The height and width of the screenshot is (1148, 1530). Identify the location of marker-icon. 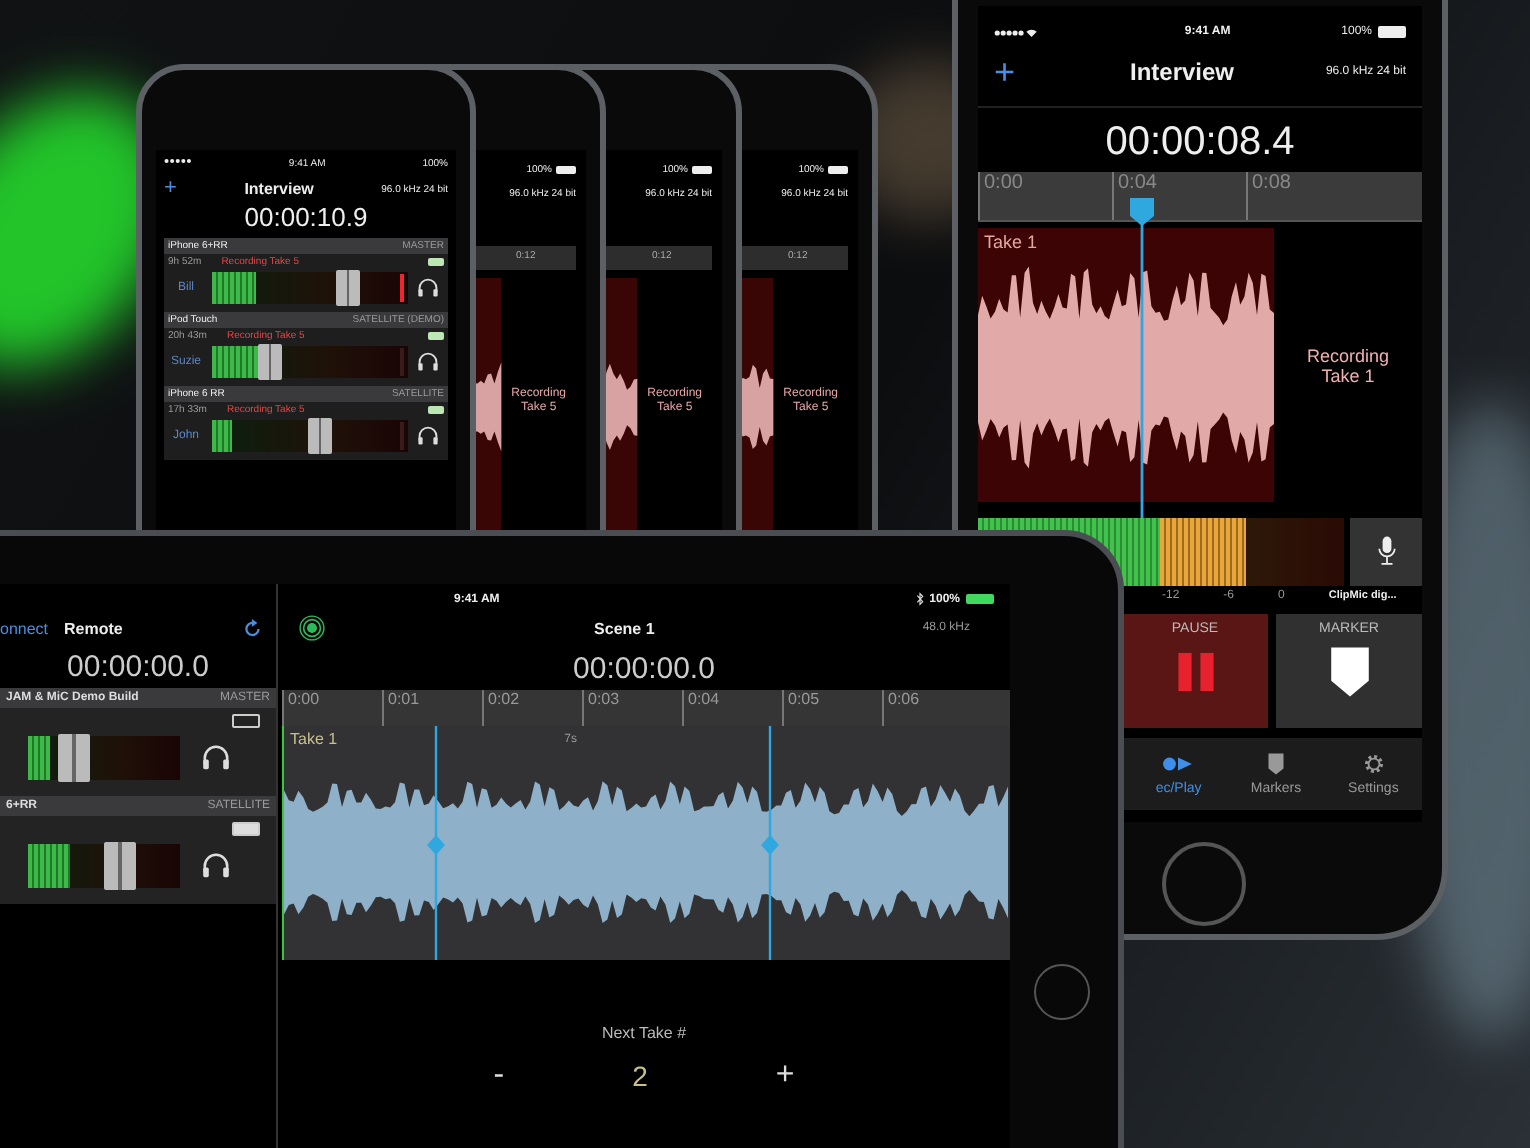
(1349, 672).